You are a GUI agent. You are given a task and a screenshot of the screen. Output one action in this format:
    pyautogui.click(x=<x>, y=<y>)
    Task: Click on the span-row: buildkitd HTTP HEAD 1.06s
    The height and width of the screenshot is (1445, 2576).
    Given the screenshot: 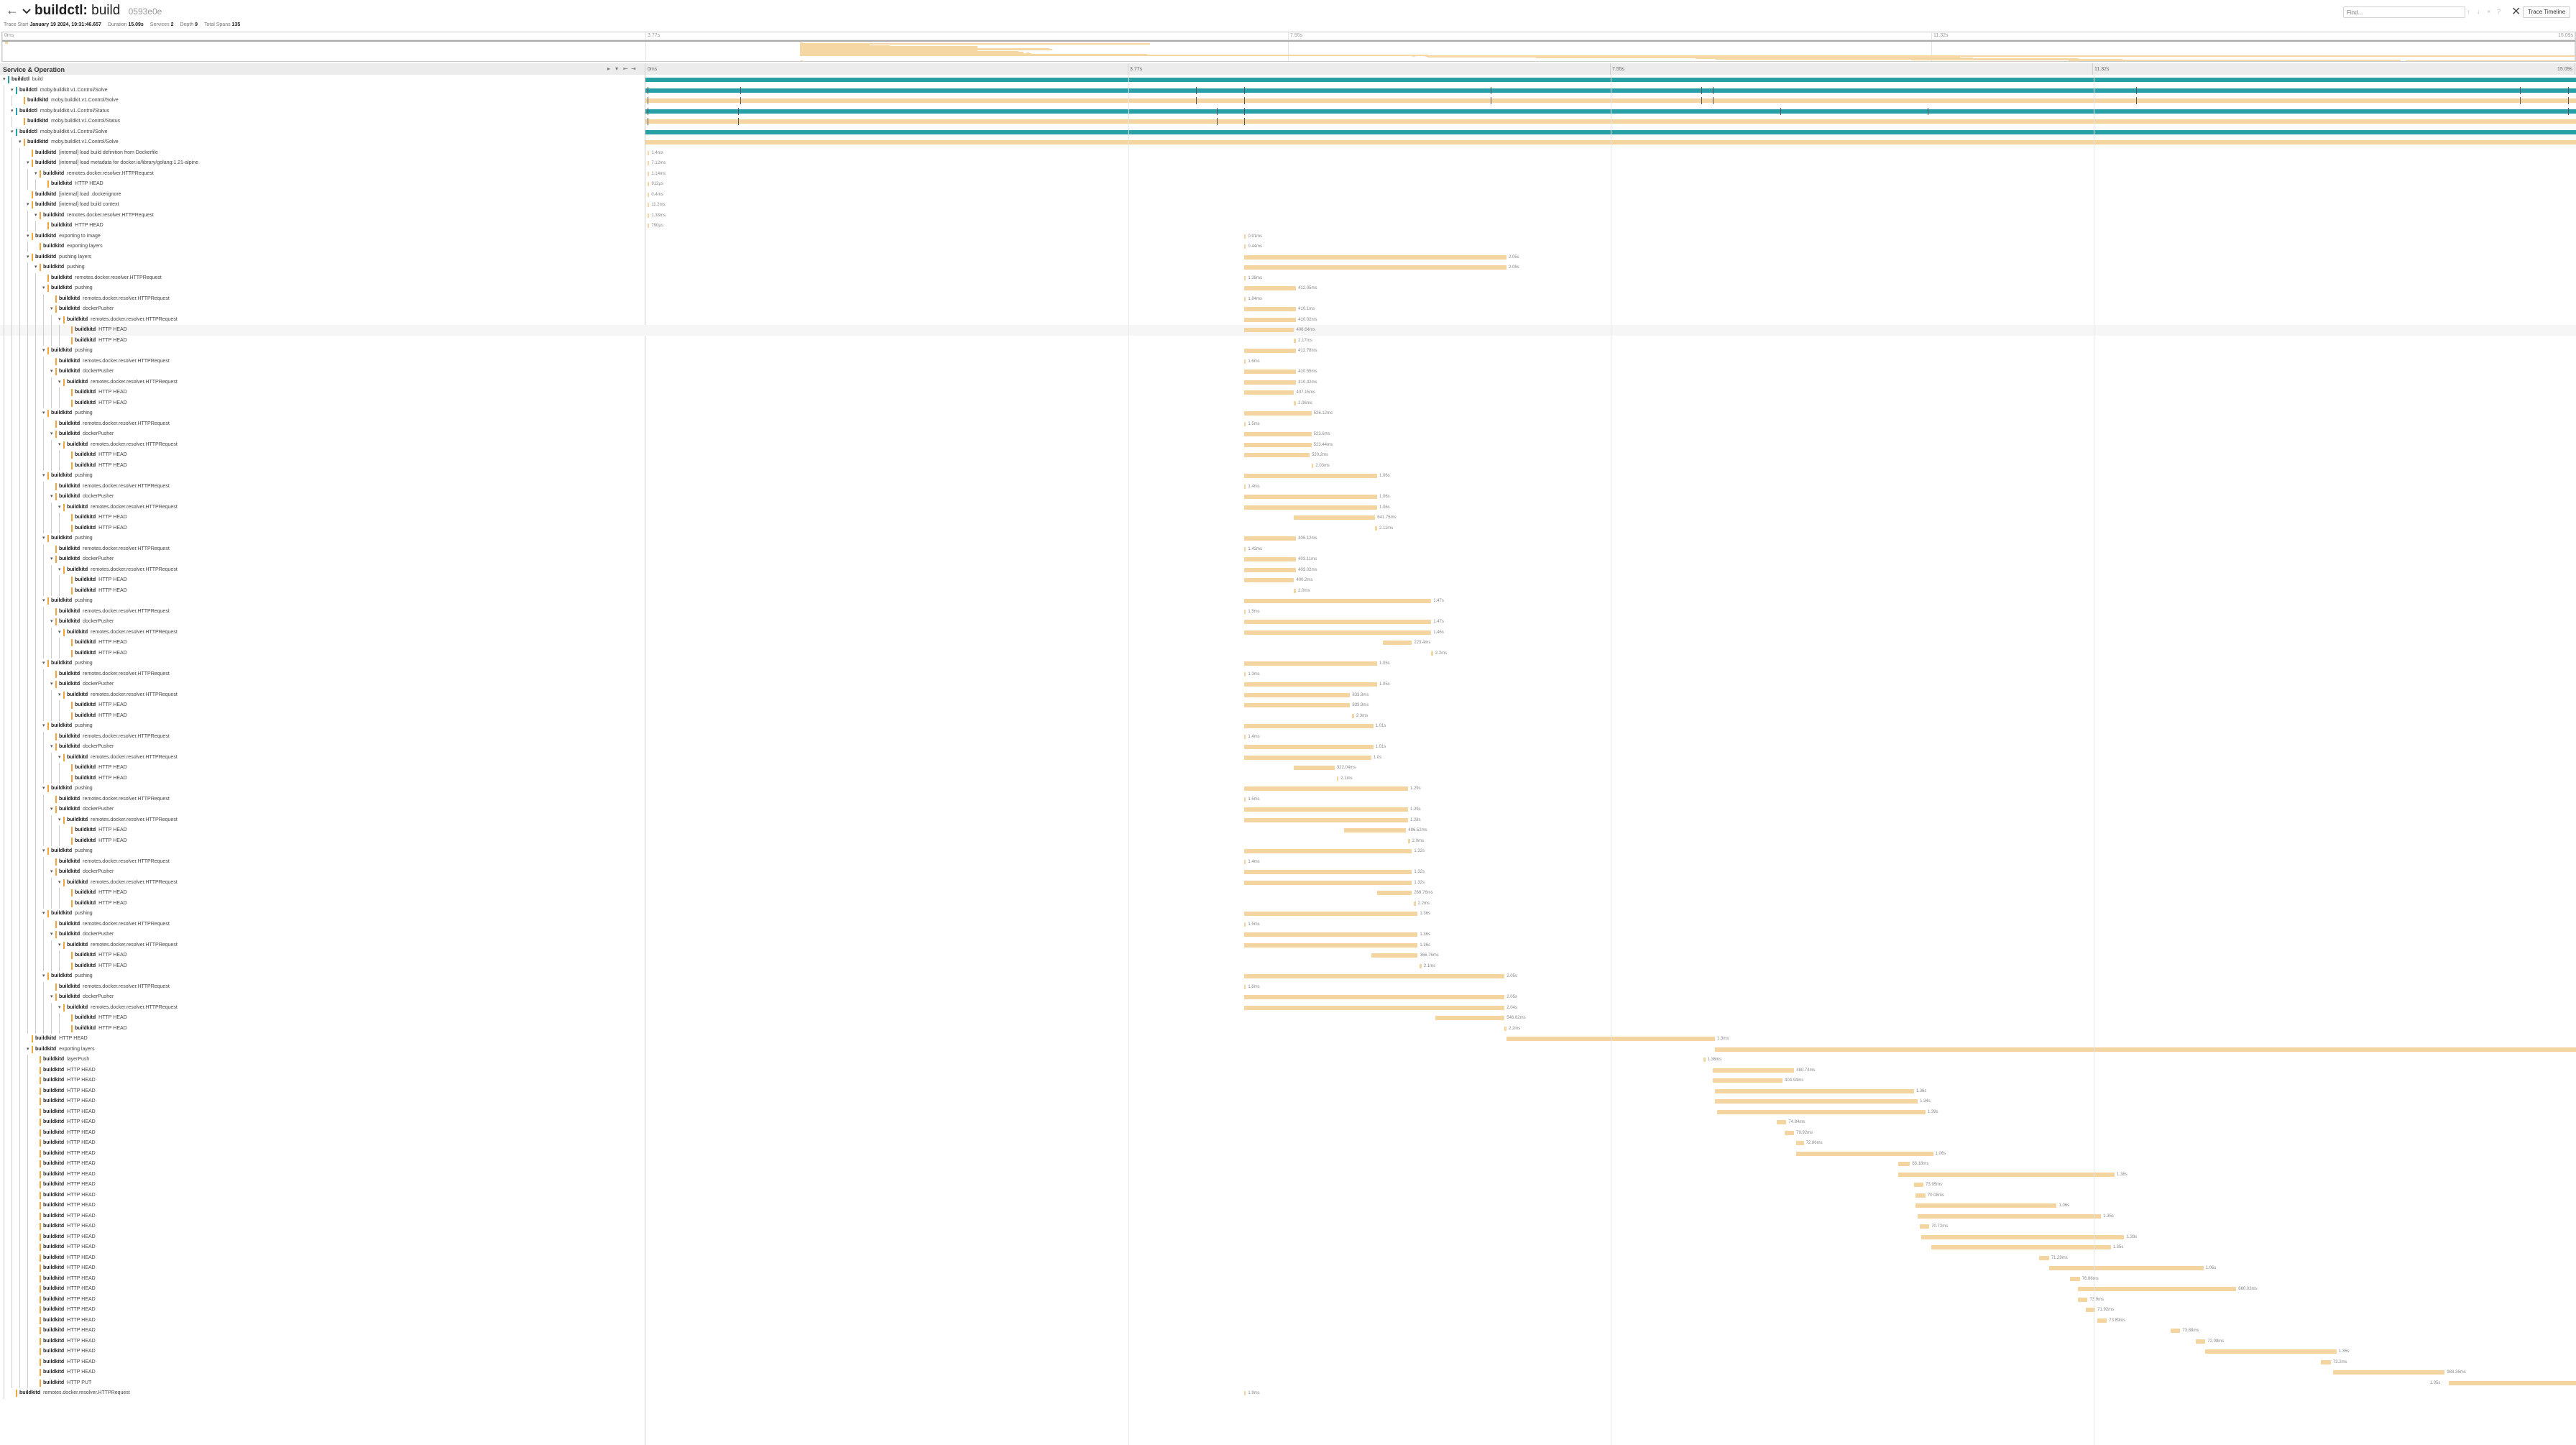 What is the action you would take?
    pyautogui.click(x=1288, y=1153)
    